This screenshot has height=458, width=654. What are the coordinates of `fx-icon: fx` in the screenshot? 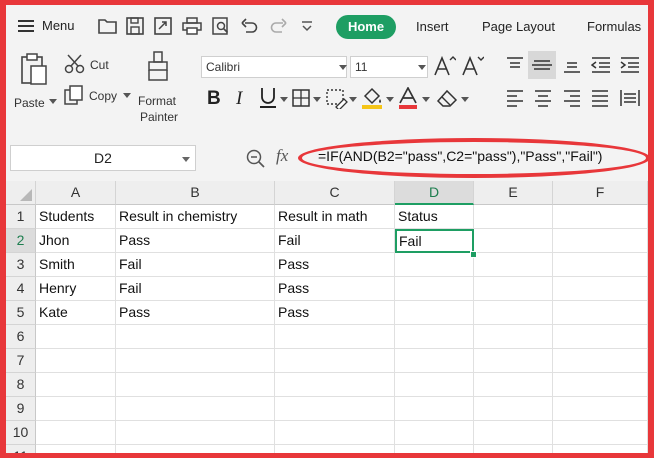 It's located at (282, 156).